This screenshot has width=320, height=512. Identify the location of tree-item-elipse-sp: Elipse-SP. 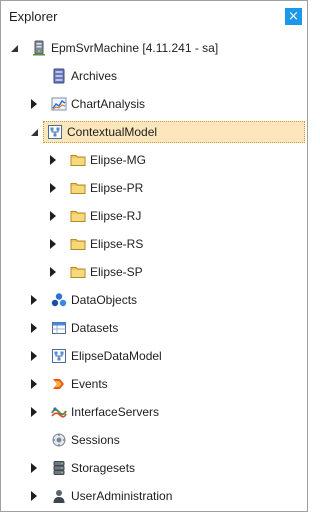
(154, 272).